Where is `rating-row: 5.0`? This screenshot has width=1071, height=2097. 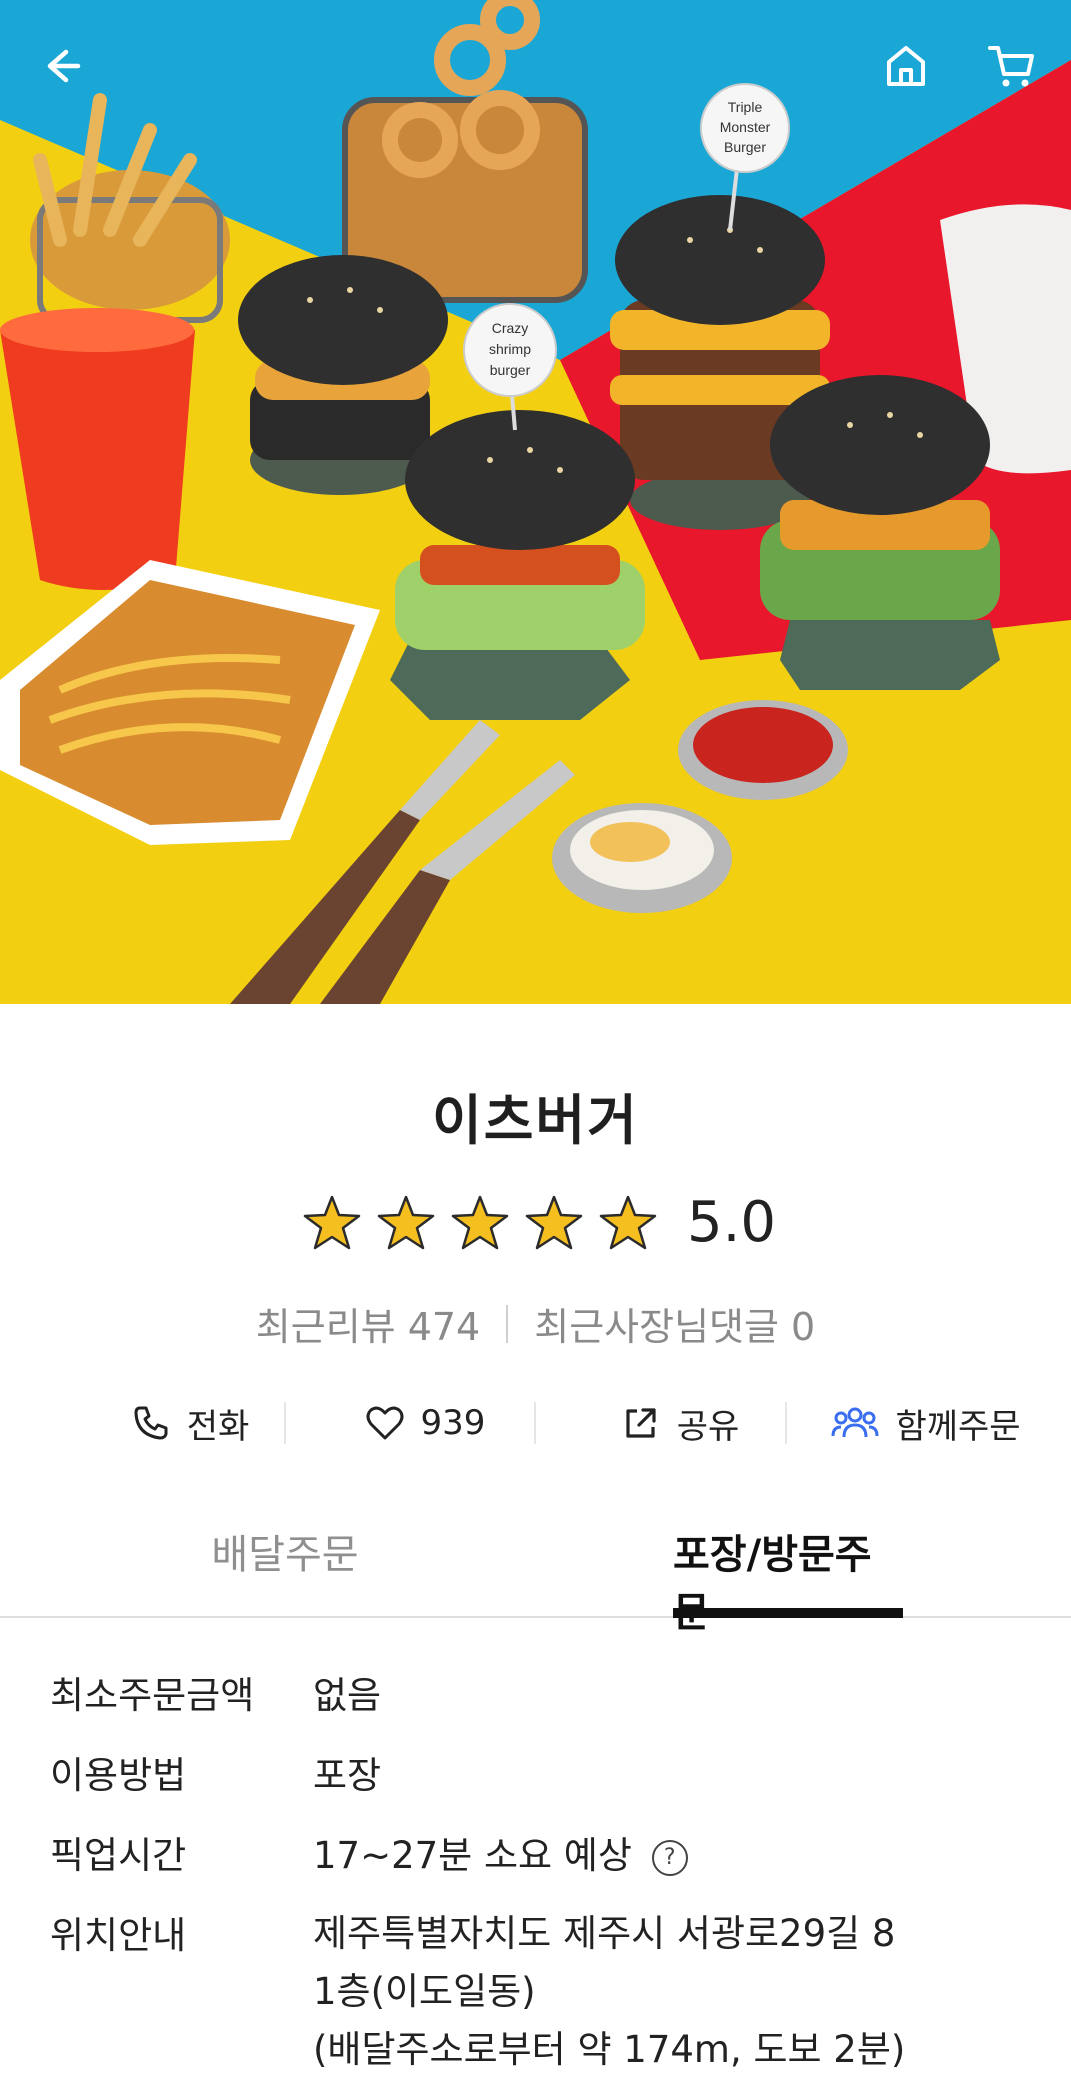 rating-row: 5.0 is located at coordinates (535, 1222).